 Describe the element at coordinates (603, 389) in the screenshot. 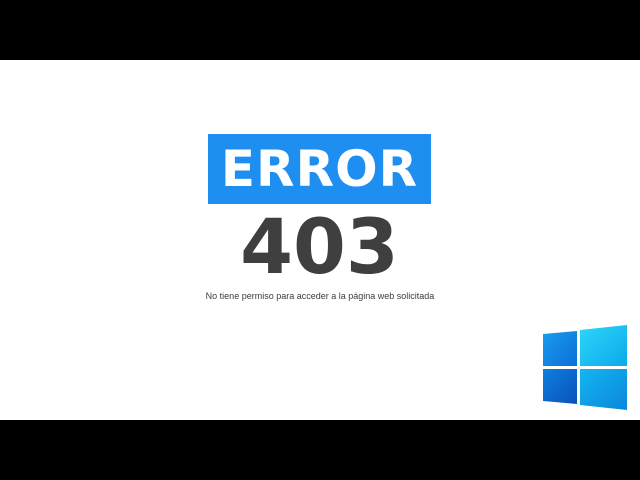

I see `windows-pane-bottom-right` at that location.